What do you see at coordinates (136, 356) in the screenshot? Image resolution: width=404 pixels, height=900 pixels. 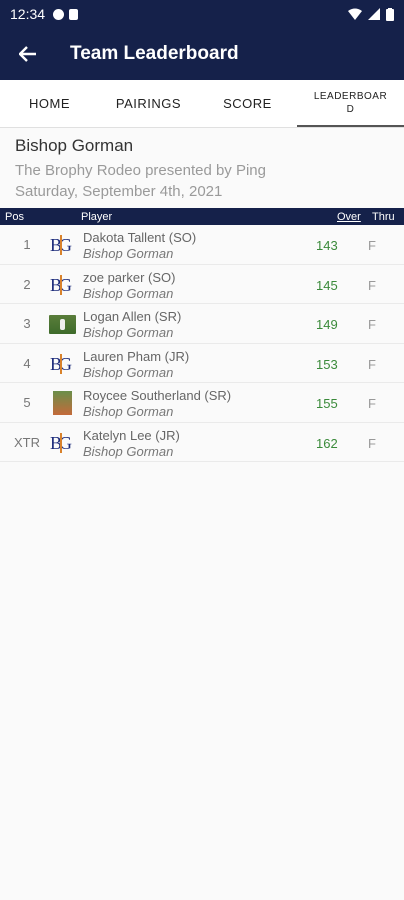 I see `player-name: Lauren Pham (JR)` at bounding box center [136, 356].